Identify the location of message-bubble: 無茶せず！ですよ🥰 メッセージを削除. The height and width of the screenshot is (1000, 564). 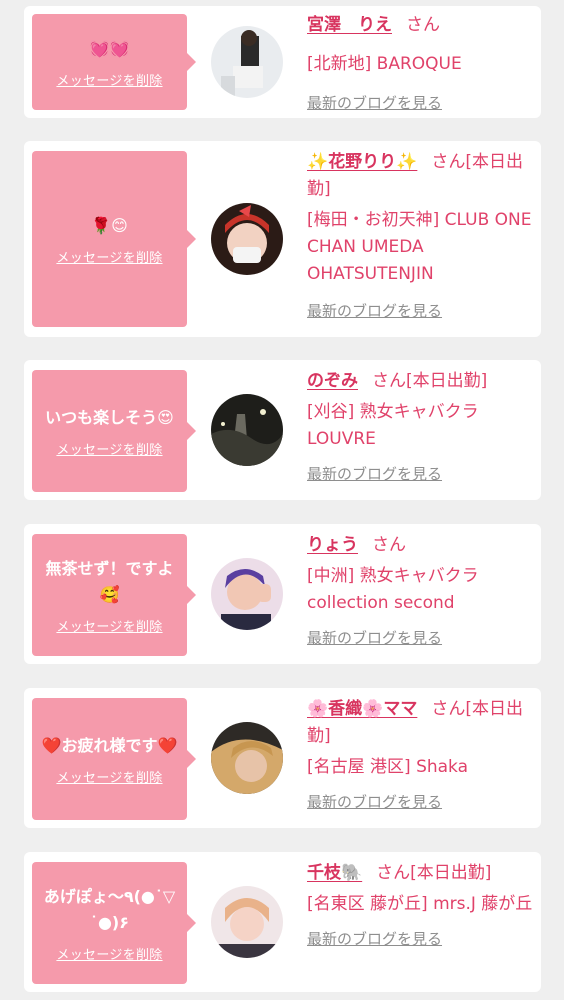
(114, 595).